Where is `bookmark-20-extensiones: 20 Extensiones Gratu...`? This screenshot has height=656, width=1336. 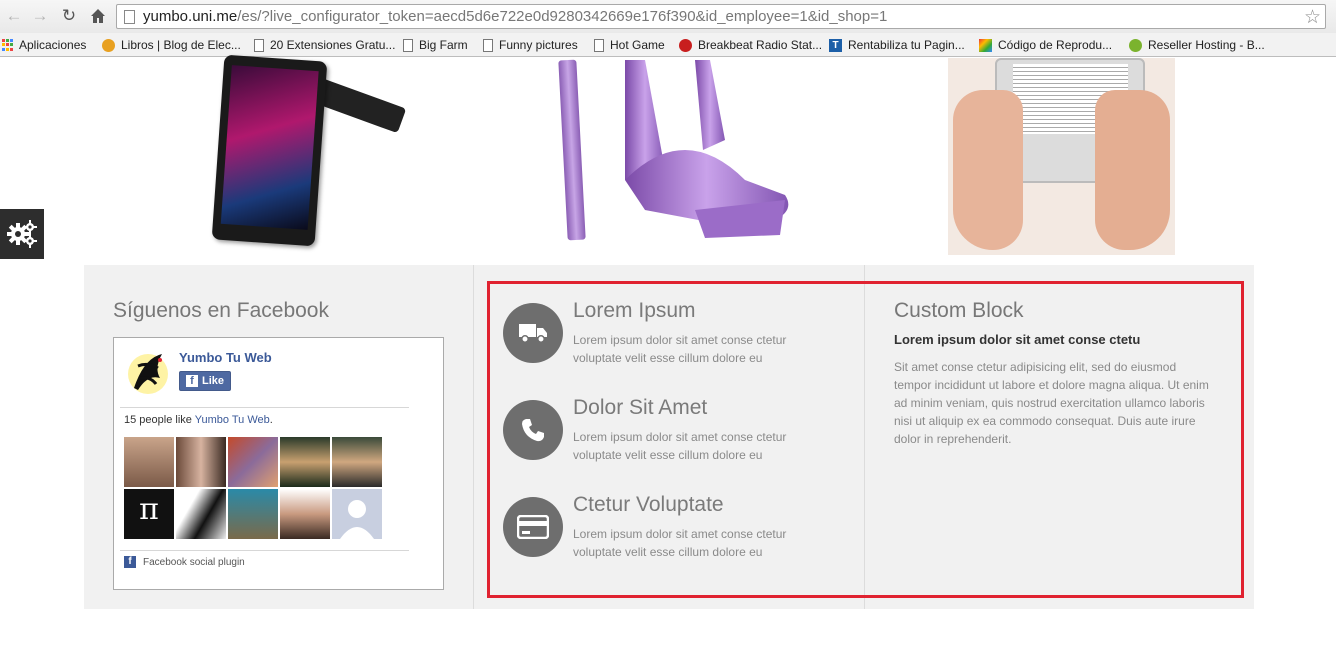
bookmark-20-extensiones: 20 Extensiones Gratu... is located at coordinates (324, 45).